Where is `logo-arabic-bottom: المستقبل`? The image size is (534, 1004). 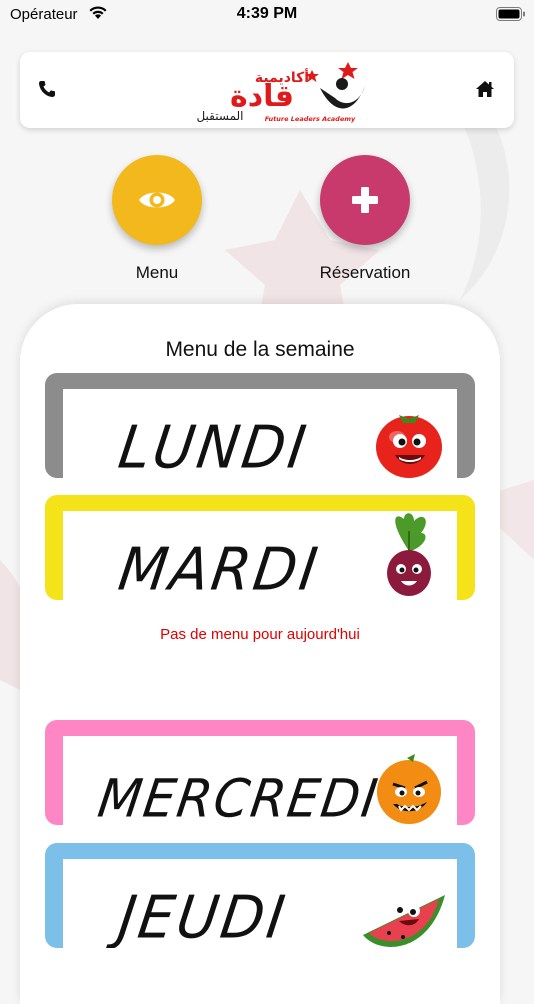
logo-arabic-bottom: المستقبل is located at coordinates (219, 116).